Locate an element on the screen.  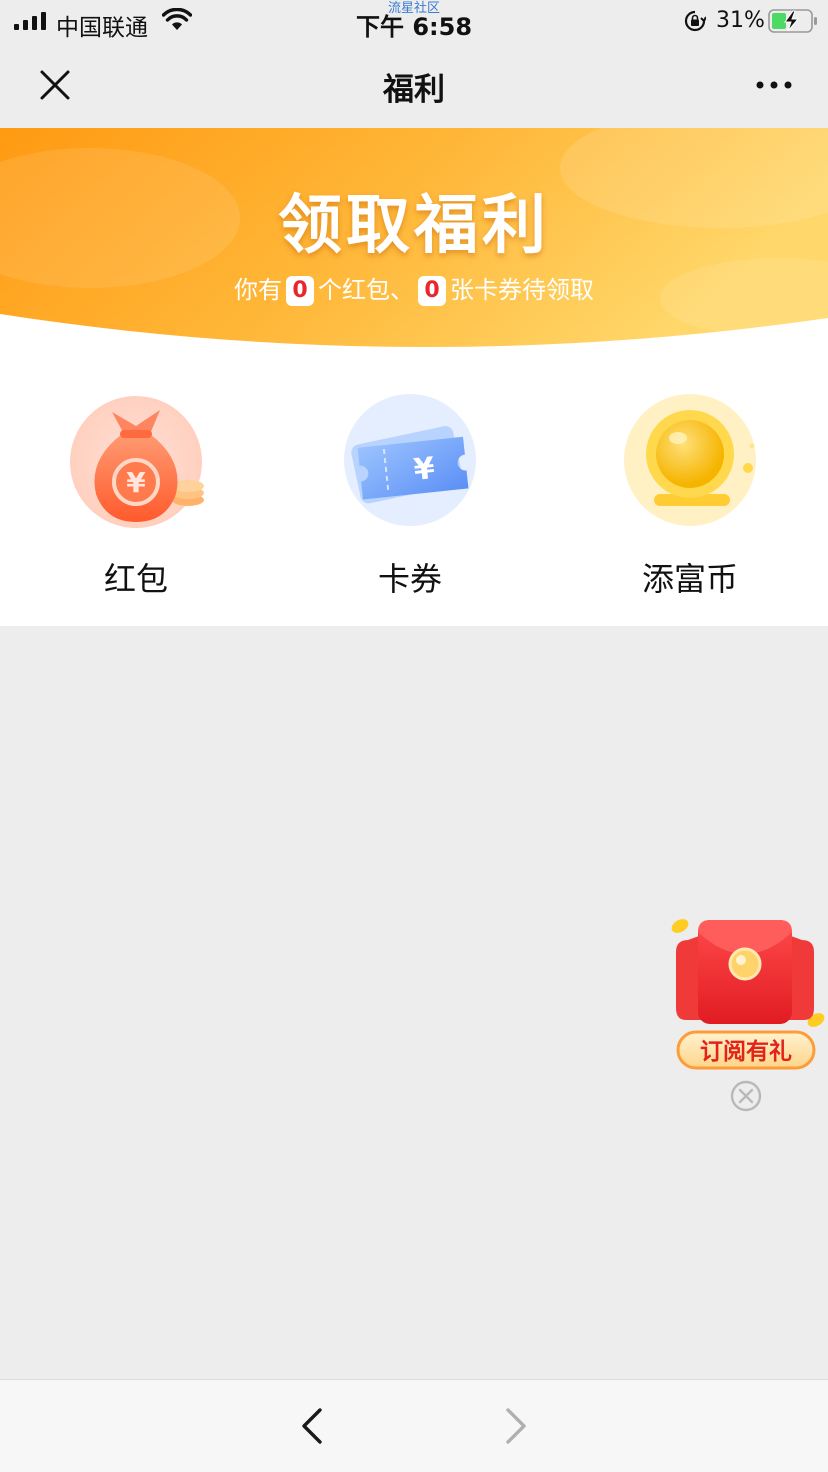
banner-title: 领取福利 is located at coordinates (414, 226).